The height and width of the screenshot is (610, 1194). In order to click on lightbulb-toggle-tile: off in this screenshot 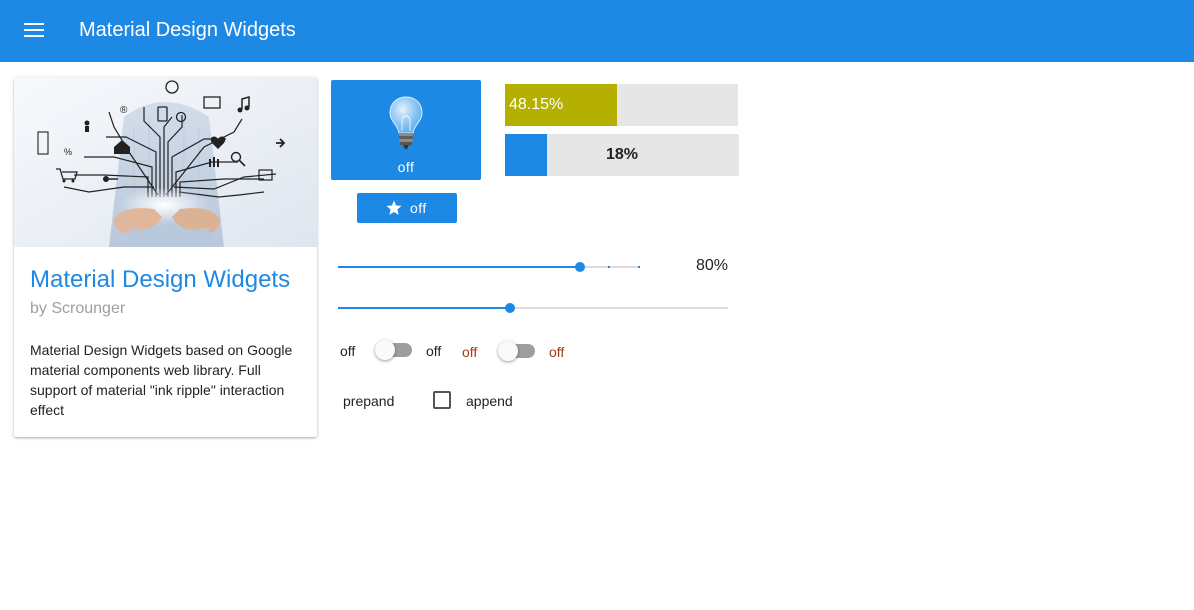, I will do `click(406, 130)`.